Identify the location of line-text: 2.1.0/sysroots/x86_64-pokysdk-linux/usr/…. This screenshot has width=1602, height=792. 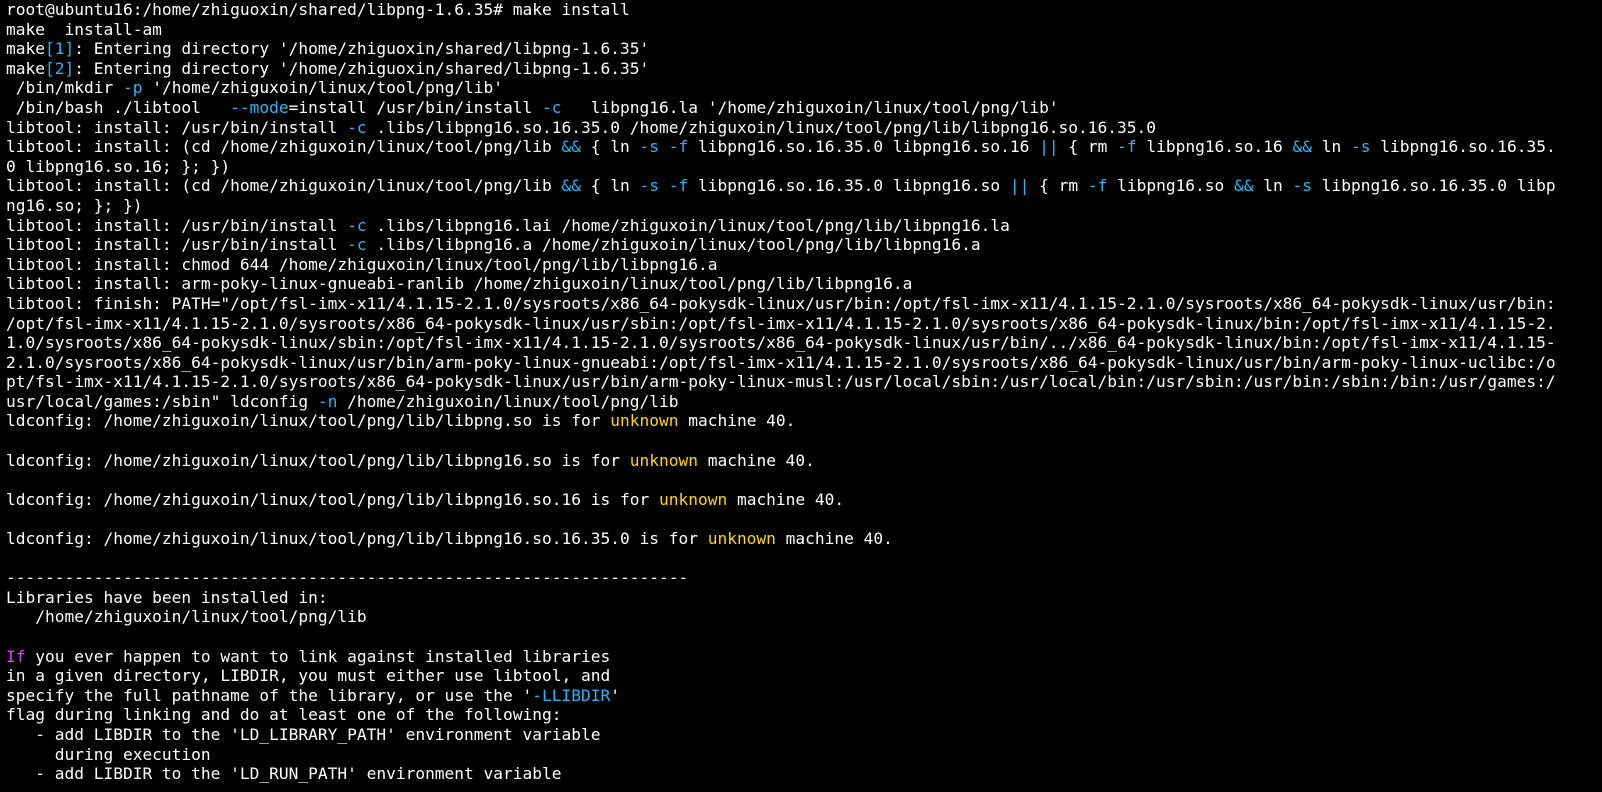
(781, 362).